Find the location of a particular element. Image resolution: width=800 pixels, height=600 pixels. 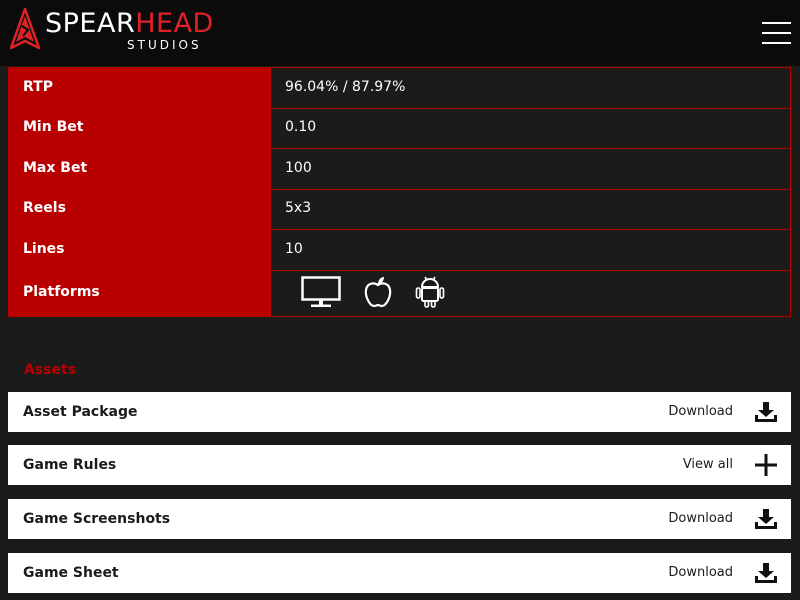

asset-name: Asset Package is located at coordinates (80, 412).